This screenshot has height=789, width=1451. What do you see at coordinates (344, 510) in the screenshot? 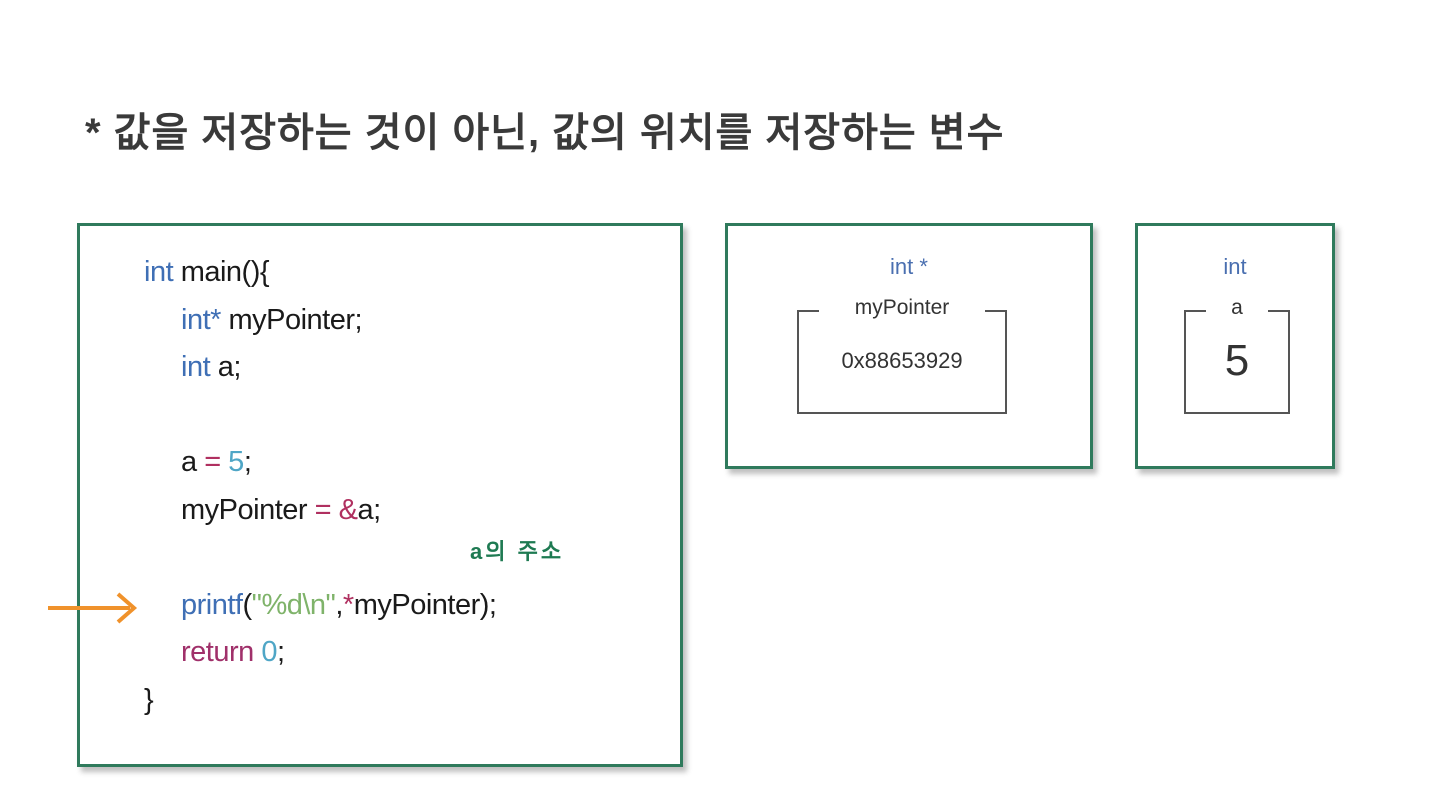
I see `code-token: &` at bounding box center [344, 510].